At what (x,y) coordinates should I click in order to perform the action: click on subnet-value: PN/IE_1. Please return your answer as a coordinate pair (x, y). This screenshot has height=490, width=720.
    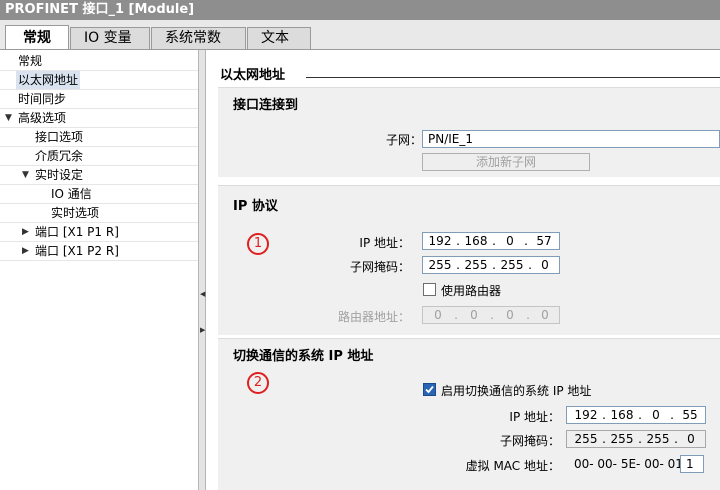
    Looking at the image, I should click on (451, 139).